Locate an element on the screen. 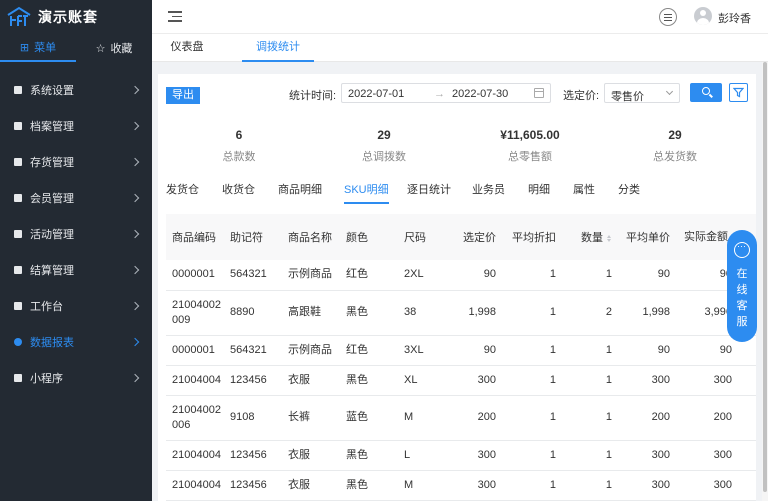  calendar-icon is located at coordinates (539, 93).